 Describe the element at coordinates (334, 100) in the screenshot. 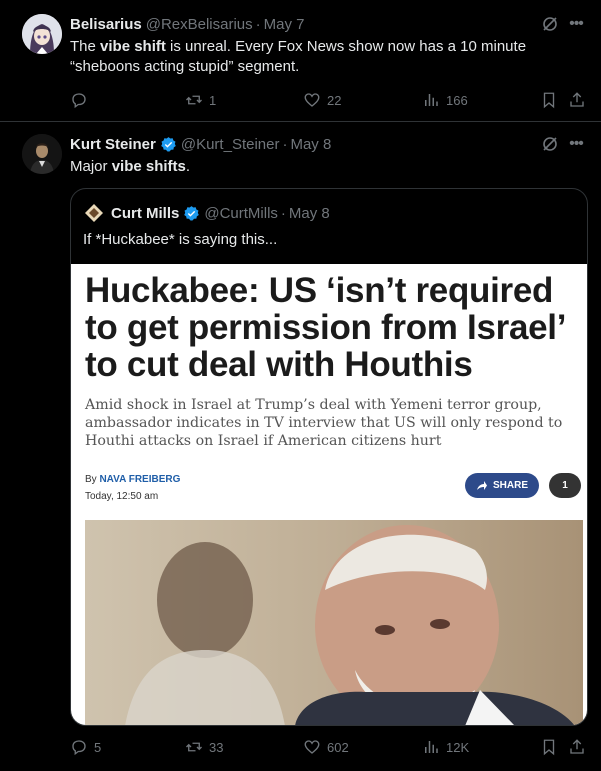

I see `like-count: 22` at that location.